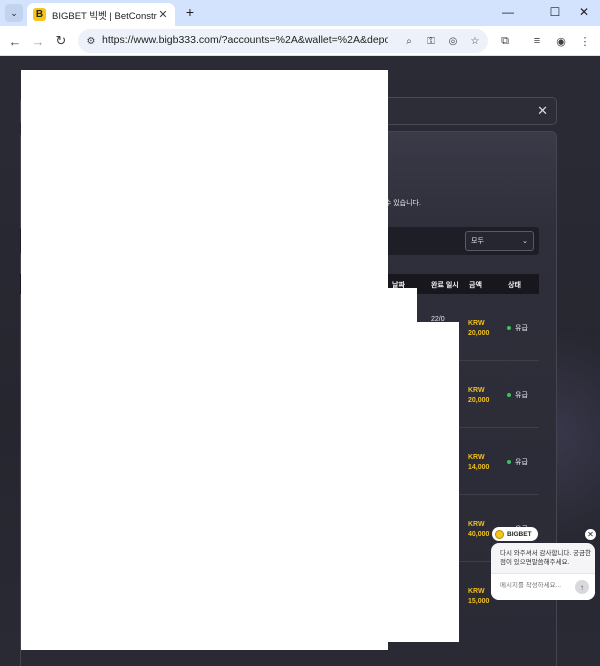  I want to click on maximize-button: ☐, so click(555, 12).